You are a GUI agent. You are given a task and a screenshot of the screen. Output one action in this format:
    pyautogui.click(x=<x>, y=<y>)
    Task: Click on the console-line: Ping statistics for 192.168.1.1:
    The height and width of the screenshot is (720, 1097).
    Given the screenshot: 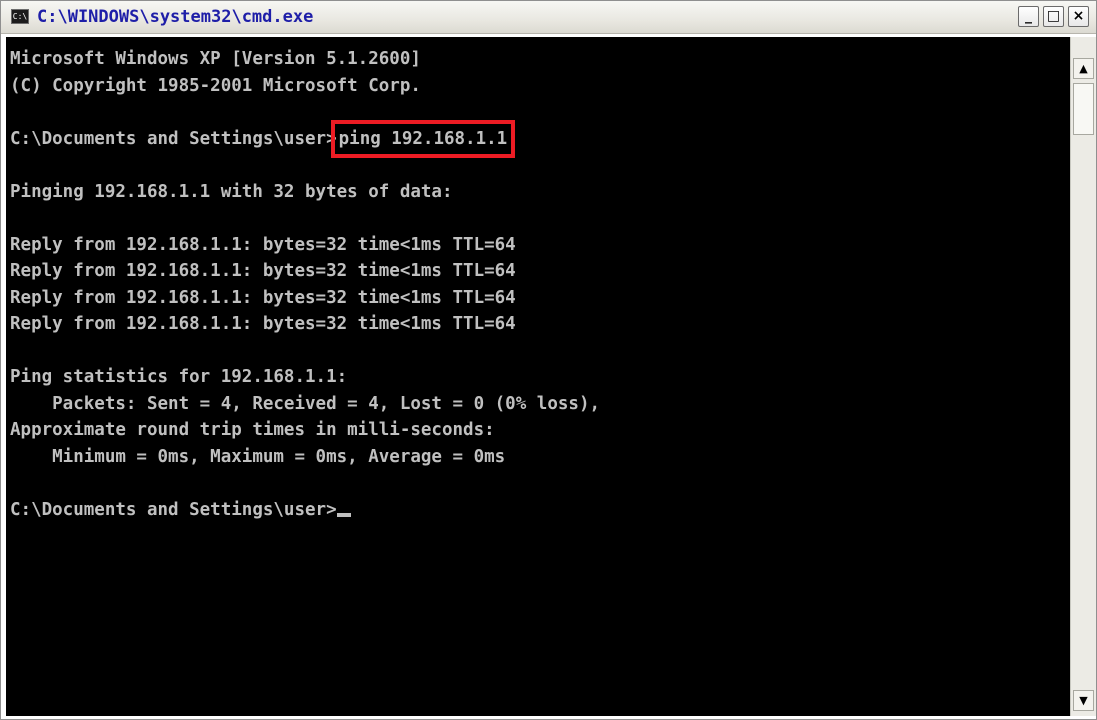 What is the action you would take?
    pyautogui.click(x=179, y=377)
    